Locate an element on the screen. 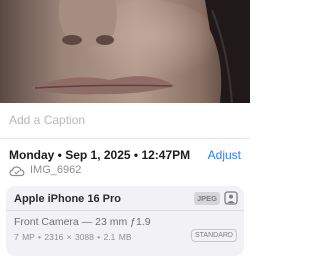 The image size is (320, 256). caption-input: Add a Caption is located at coordinates (47, 120).